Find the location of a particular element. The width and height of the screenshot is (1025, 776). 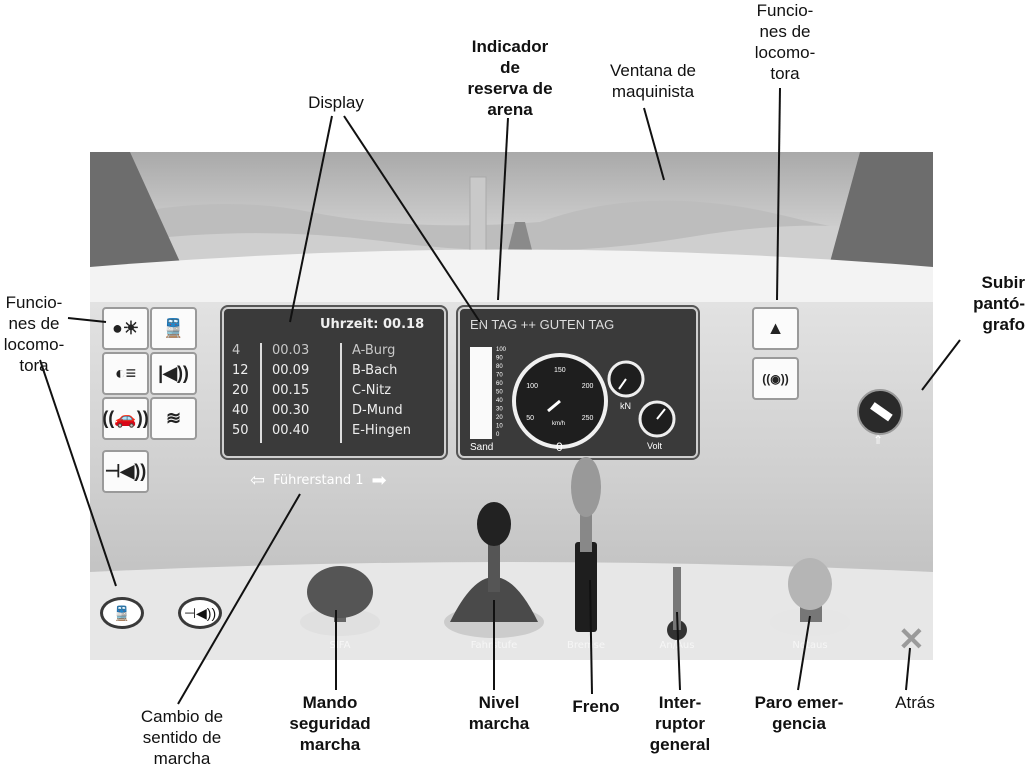

annotation-sand-indicator: Indicador de reserva de arena is located at coordinates (510, 78).